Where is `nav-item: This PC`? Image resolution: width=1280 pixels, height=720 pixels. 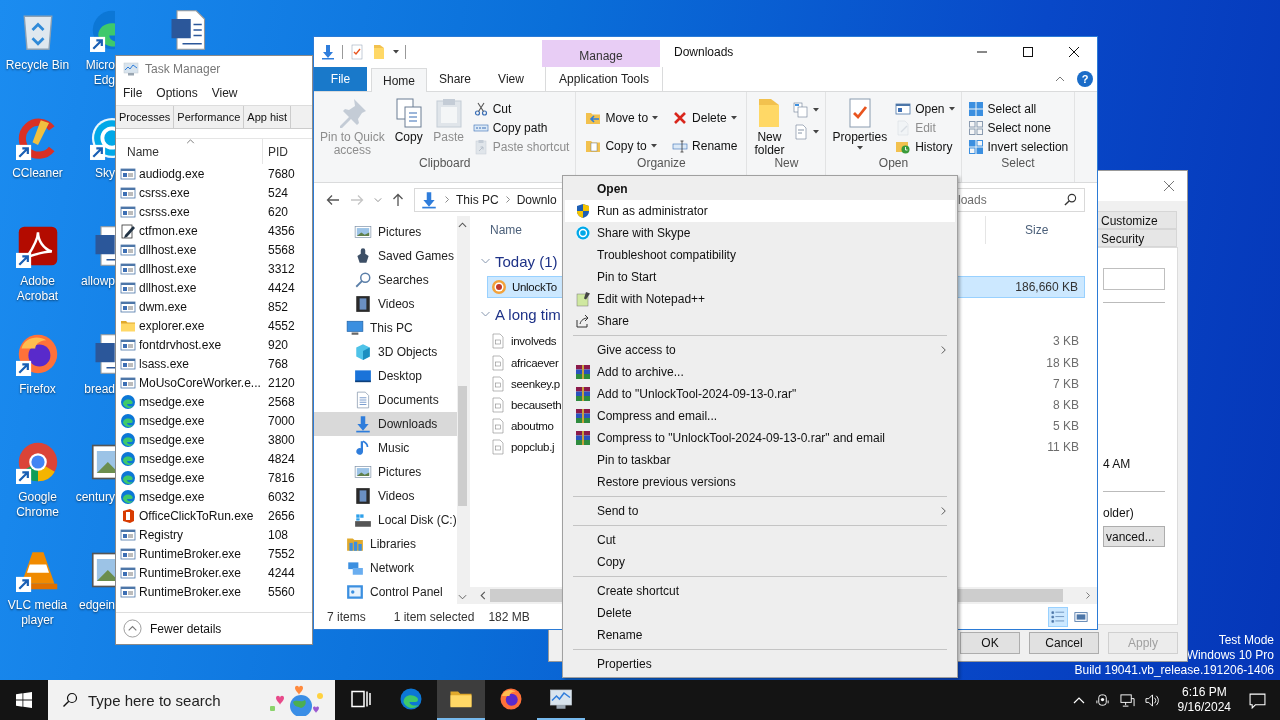
nav-item: This PC is located at coordinates (385, 328).